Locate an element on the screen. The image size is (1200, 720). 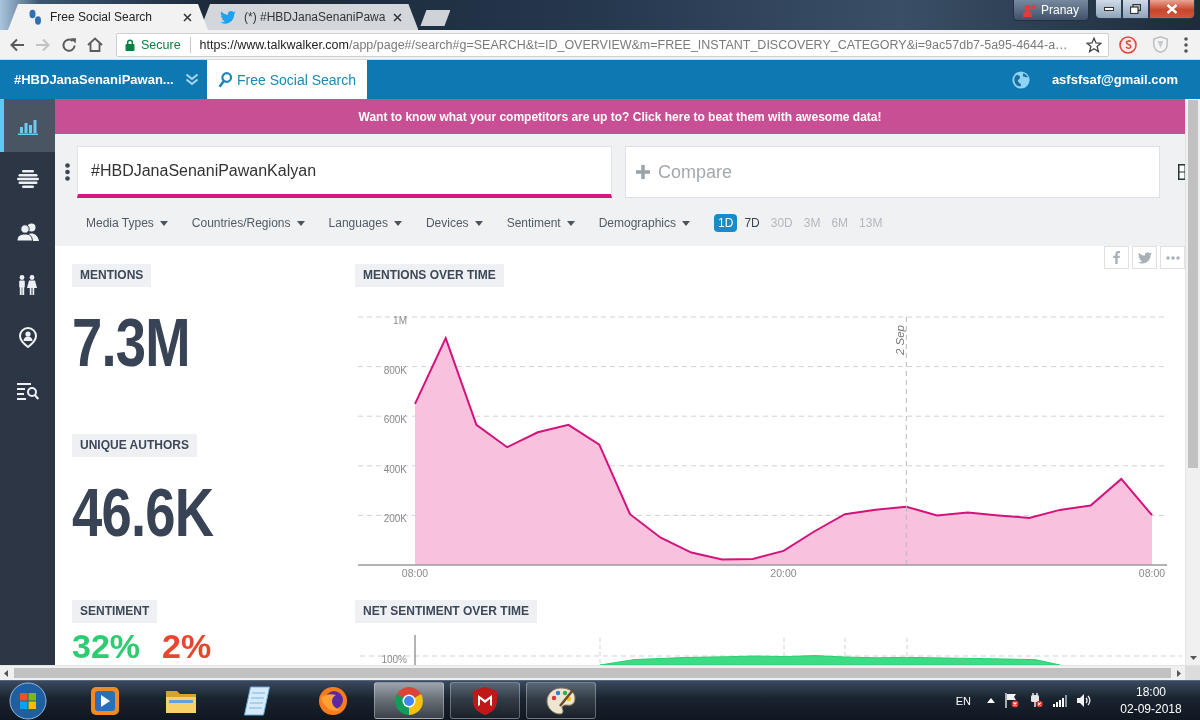
axis-tick-label: 800K is located at coordinates (395, 370).